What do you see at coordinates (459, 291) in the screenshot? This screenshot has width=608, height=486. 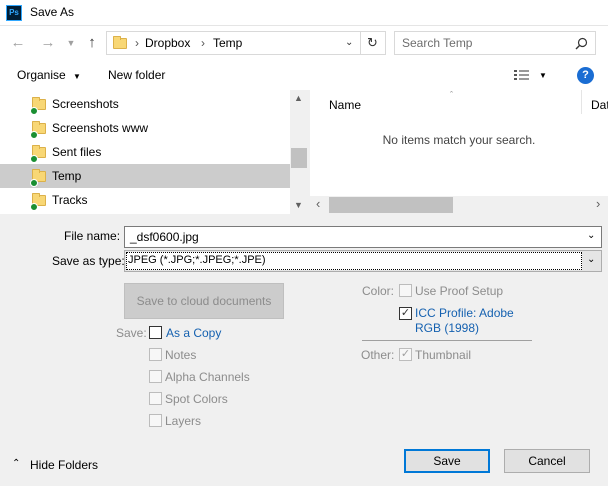 I see `use-proof-setup-label: Use Proof Setup` at bounding box center [459, 291].